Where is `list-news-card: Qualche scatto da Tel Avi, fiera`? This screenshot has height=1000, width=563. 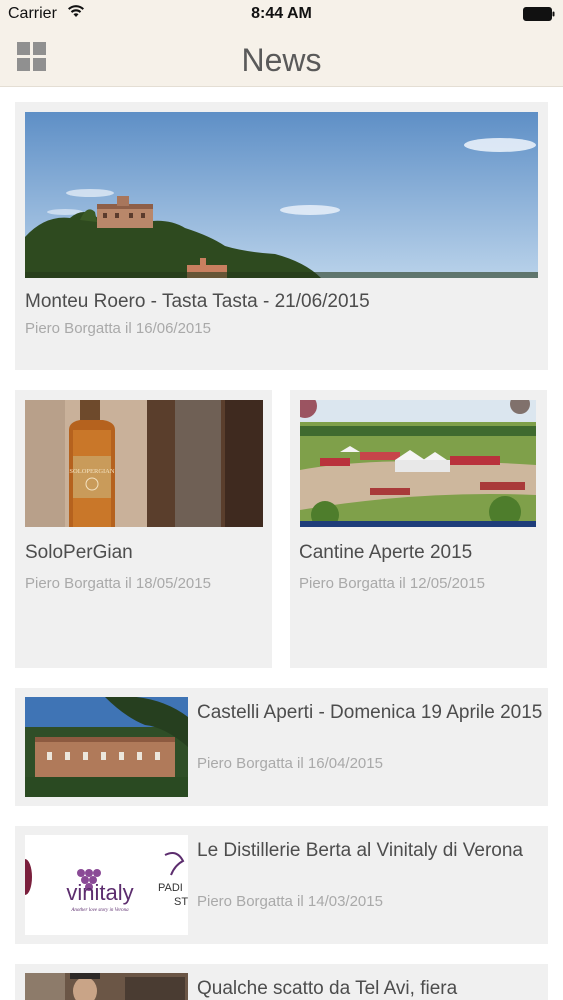 list-news-card: Qualche scatto da Tel Avi, fiera is located at coordinates (281, 982).